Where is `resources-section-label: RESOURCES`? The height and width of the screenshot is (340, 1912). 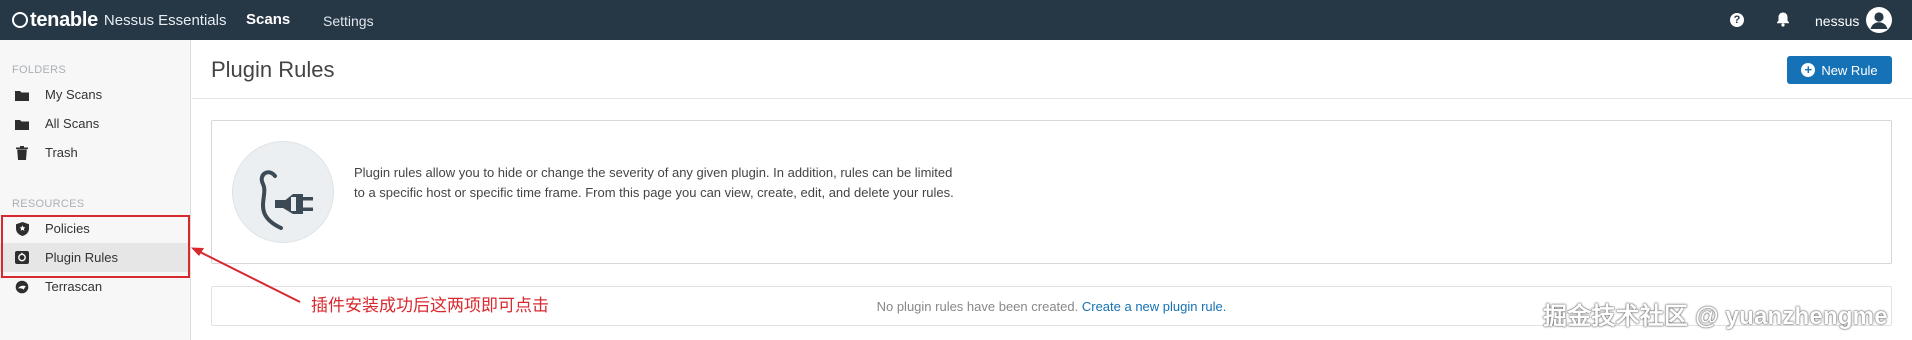
resources-section-label: RESOURCES is located at coordinates (48, 204).